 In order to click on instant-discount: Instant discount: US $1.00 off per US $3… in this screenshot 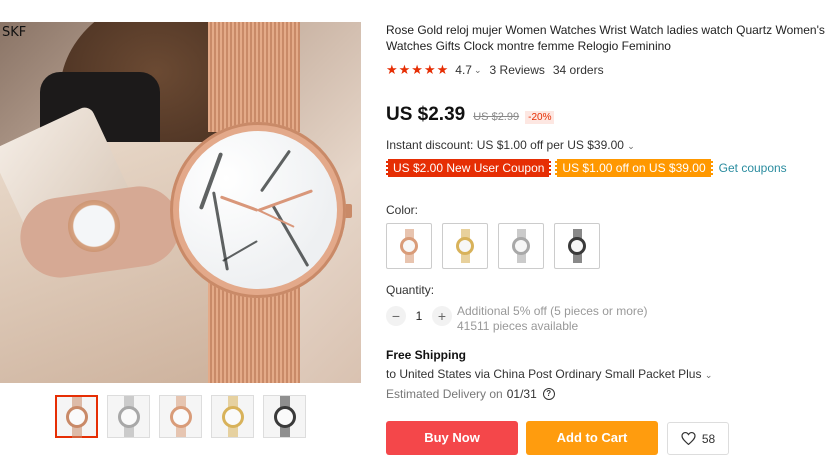, I will do `click(510, 145)`.